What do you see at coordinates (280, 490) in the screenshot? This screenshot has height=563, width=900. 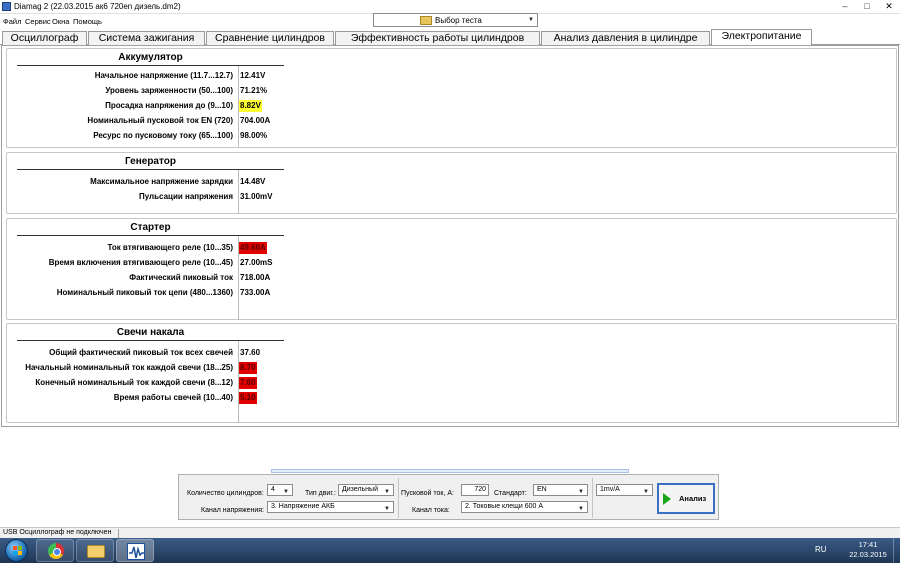 I see `cylinders-select: 4 ▼` at bounding box center [280, 490].